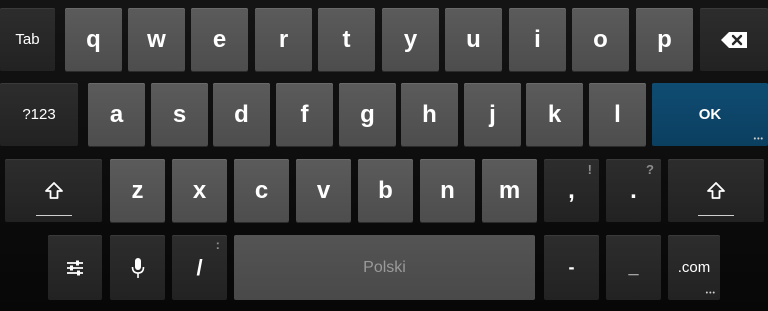 This screenshot has height=311, width=768. Describe the element at coordinates (571, 267) in the screenshot. I see `dash-key: -` at that location.